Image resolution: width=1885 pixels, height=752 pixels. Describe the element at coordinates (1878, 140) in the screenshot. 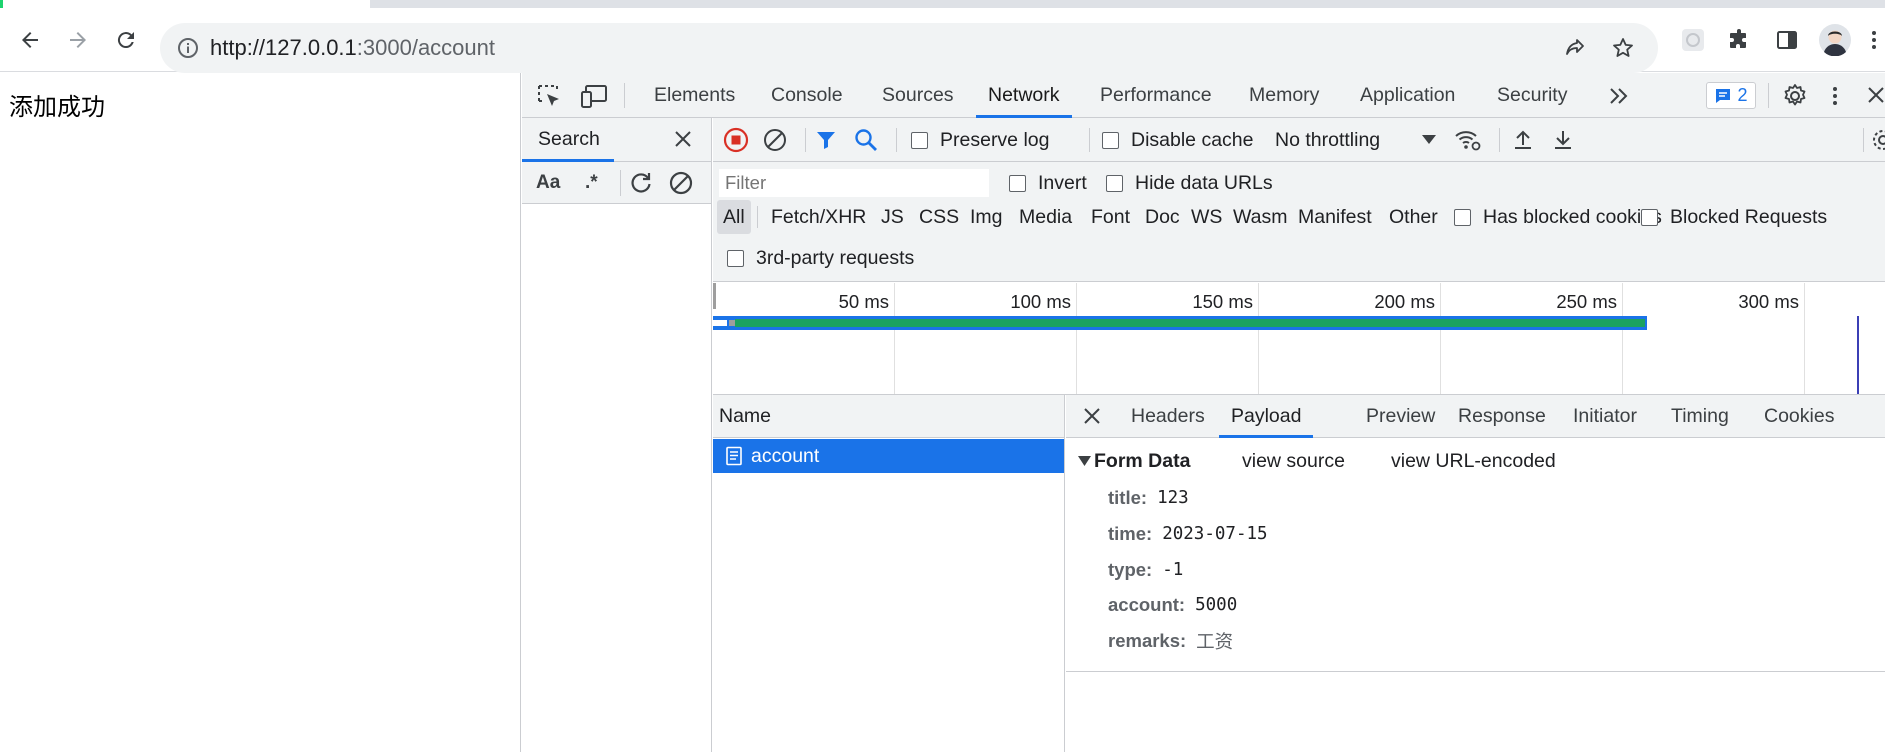

I see `network-settings-button` at that location.